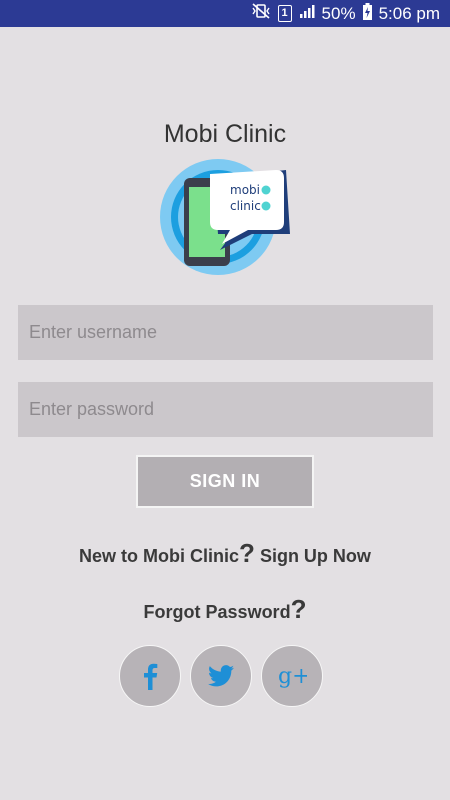 This screenshot has width=450, height=800. I want to click on battery-charging-icon, so click(367, 13).